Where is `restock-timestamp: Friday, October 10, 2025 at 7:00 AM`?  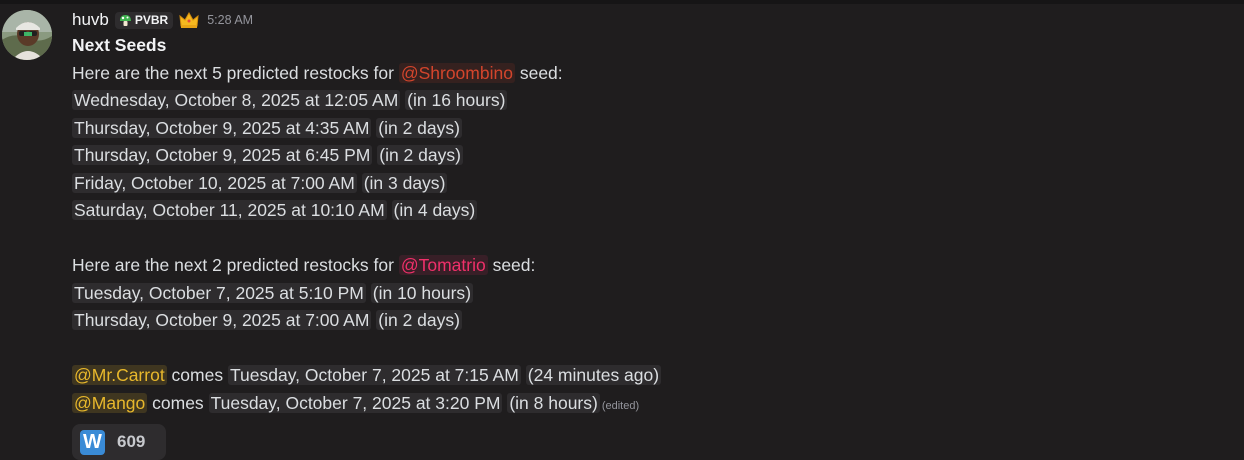
restock-timestamp: Friday, October 10, 2025 at 7:00 AM is located at coordinates (214, 182).